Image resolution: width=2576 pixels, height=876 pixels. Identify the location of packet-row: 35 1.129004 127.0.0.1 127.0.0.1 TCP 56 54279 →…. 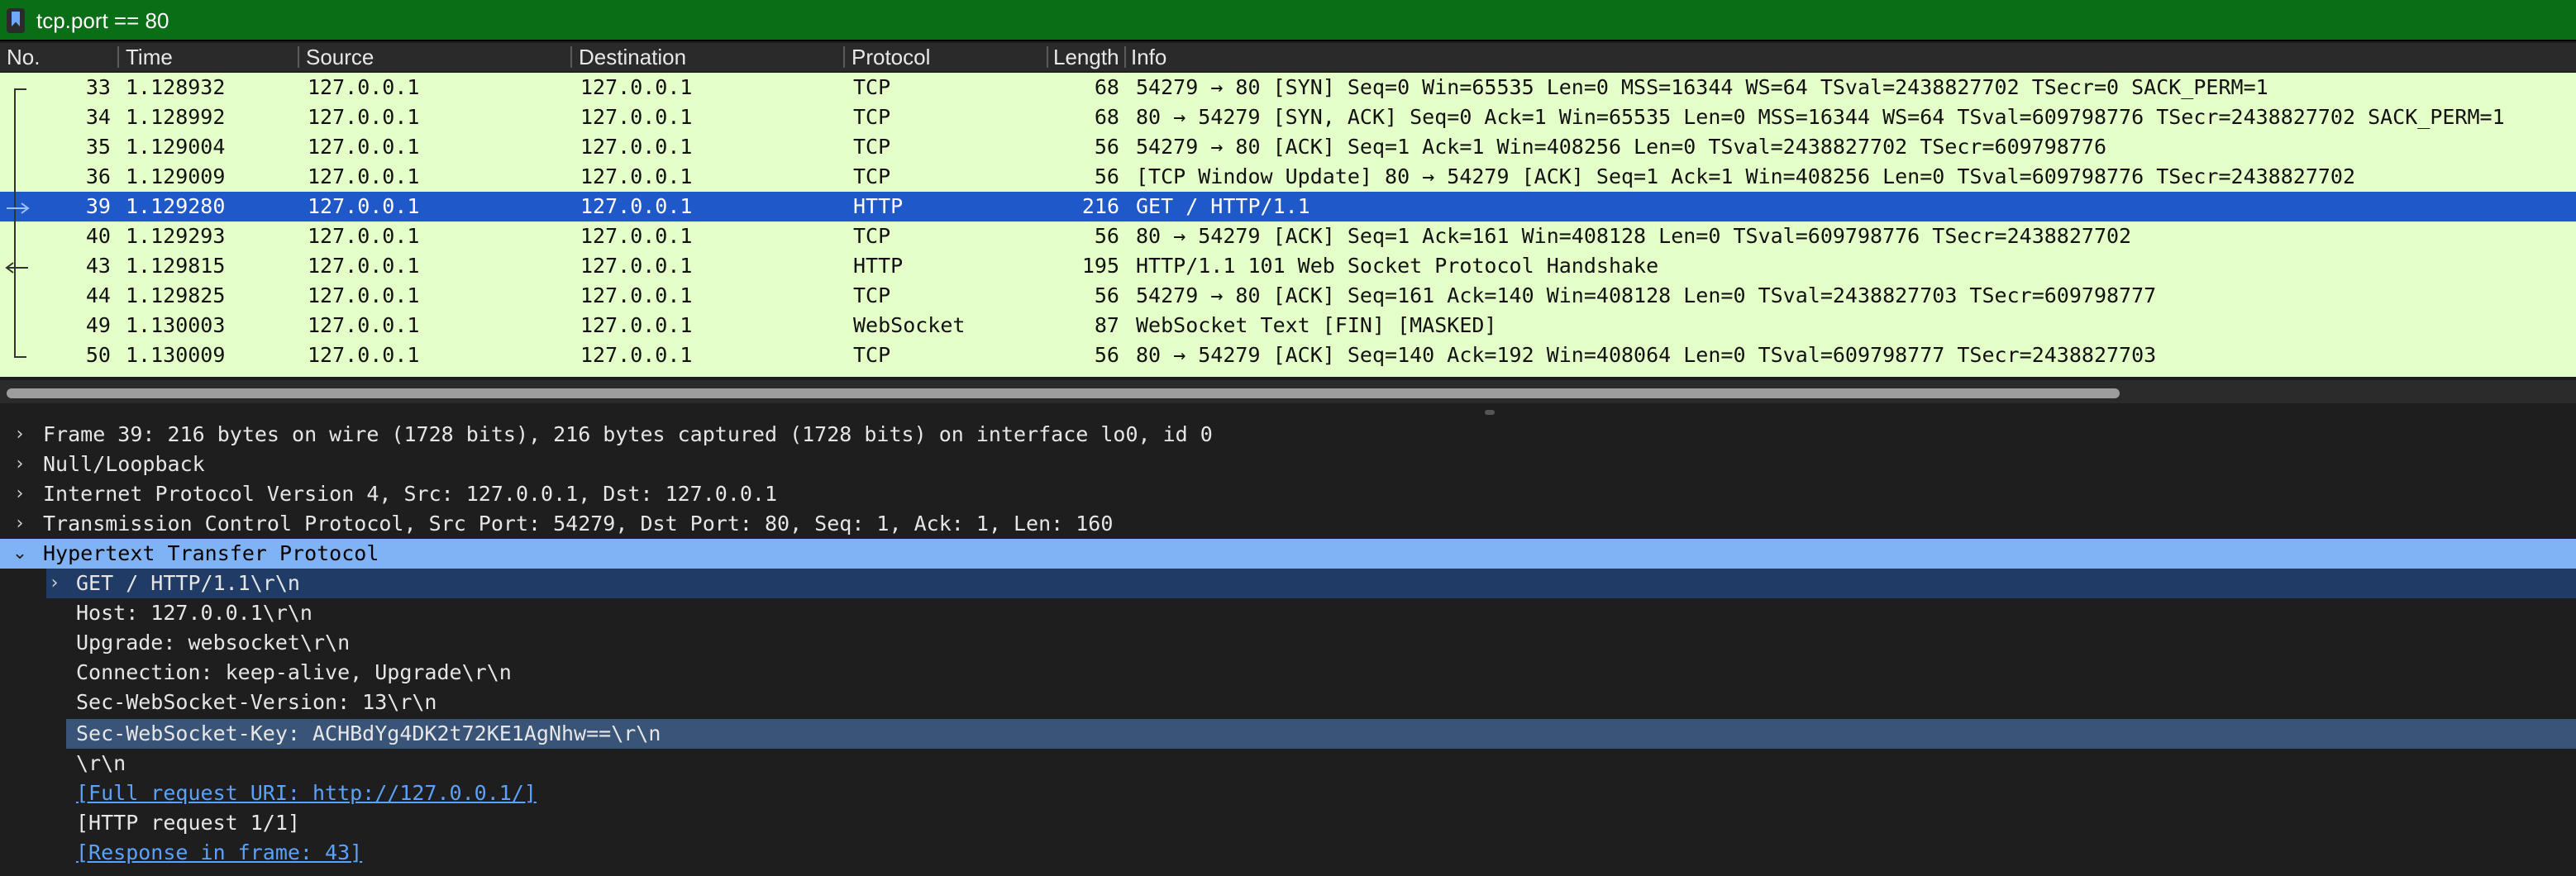
(1288, 147).